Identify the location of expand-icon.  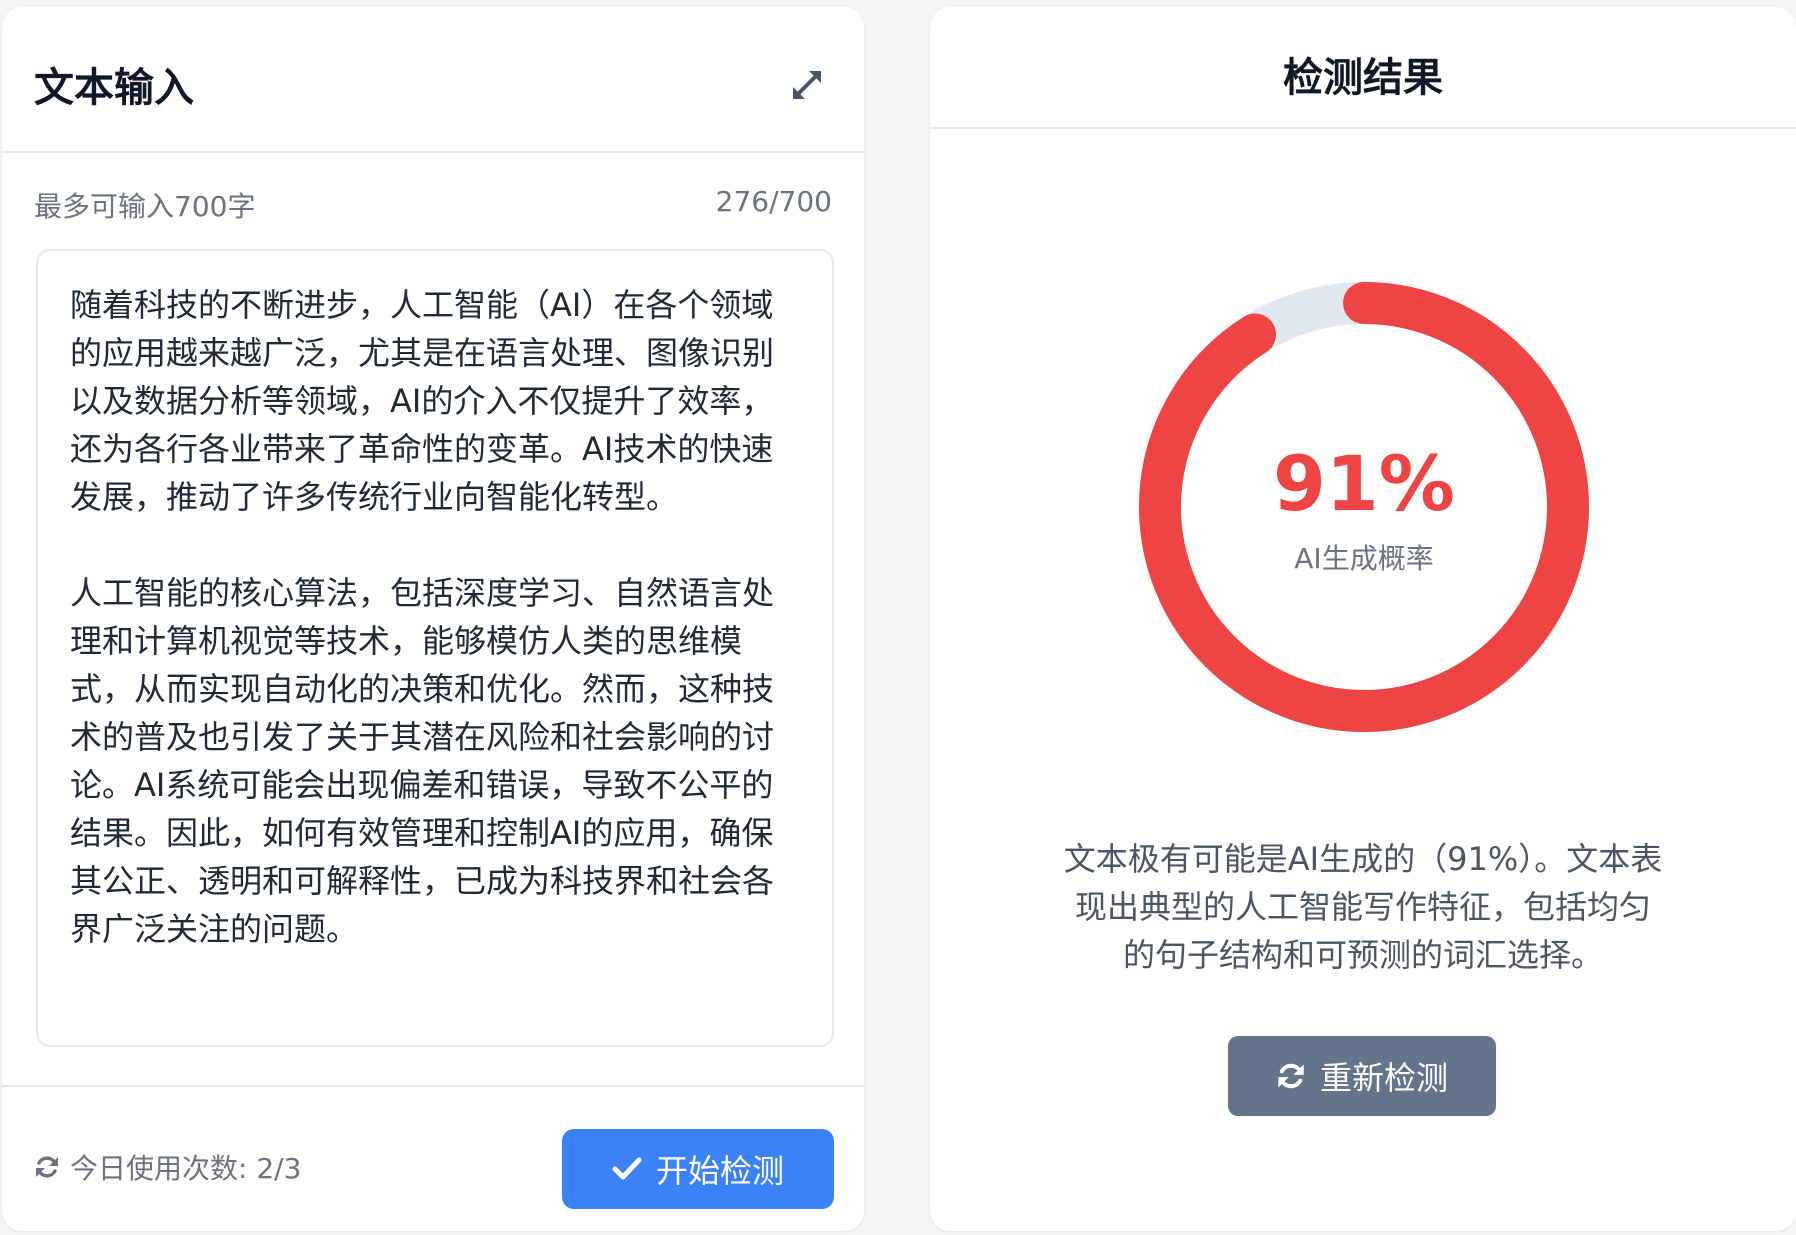
(807, 85).